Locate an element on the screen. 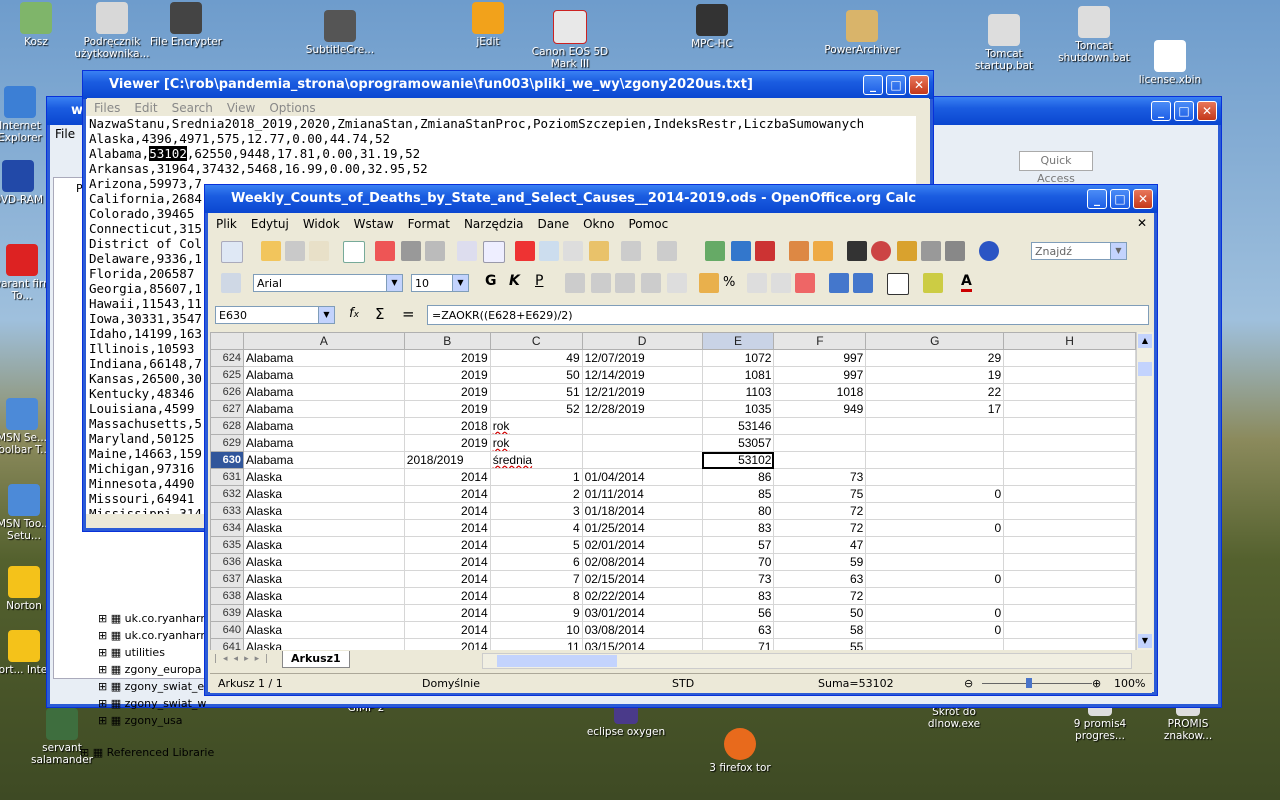 Image resolution: width=1280 pixels, height=800 pixels. row-header: 636 is located at coordinates (227, 562).